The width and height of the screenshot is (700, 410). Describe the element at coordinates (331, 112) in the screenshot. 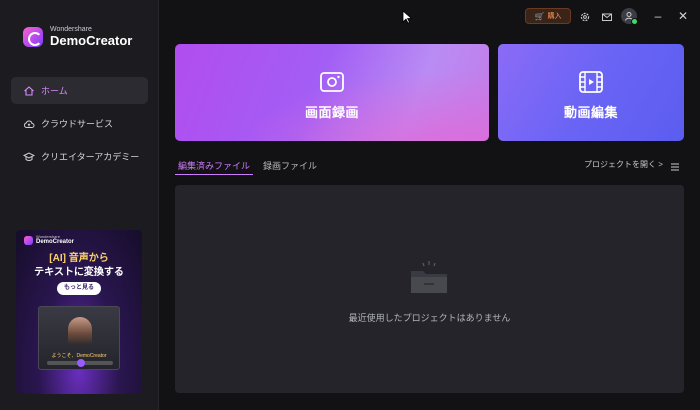

I see `screen-record-label: 画面録画` at that location.